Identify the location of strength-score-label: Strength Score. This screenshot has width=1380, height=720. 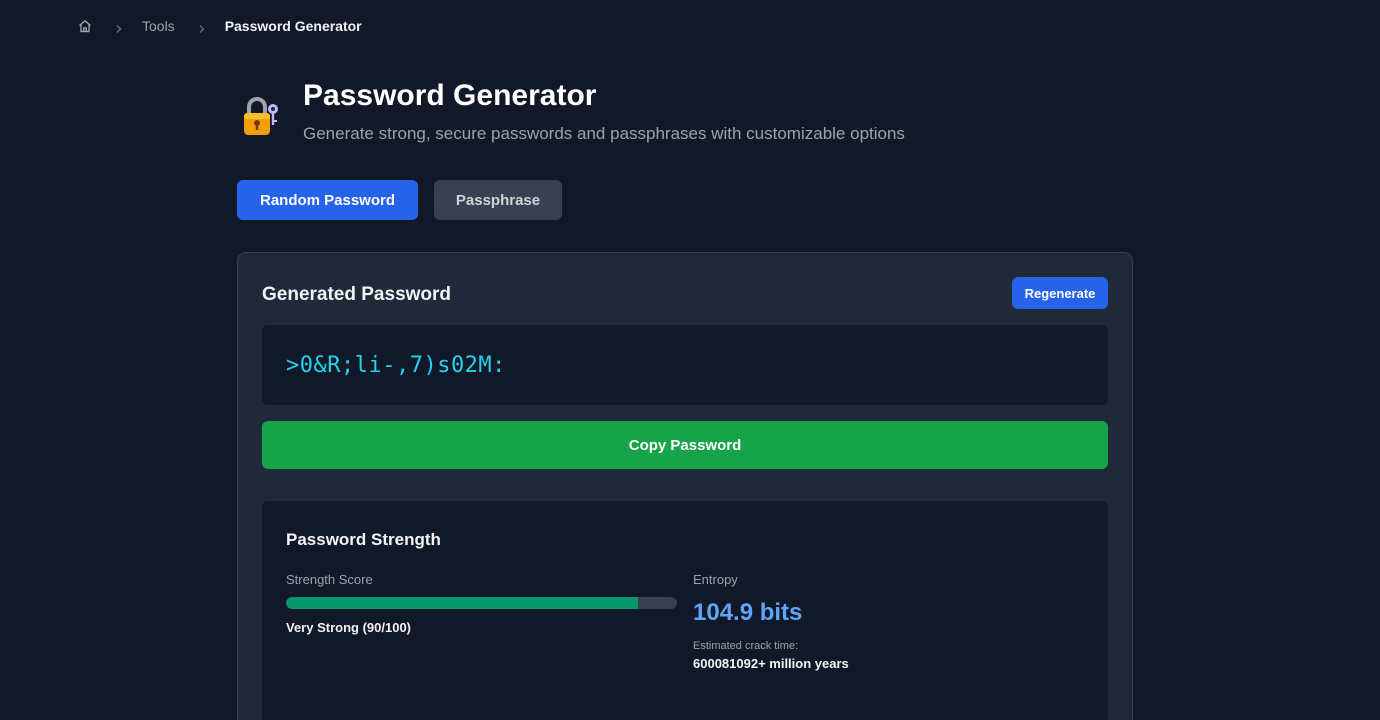
(329, 579).